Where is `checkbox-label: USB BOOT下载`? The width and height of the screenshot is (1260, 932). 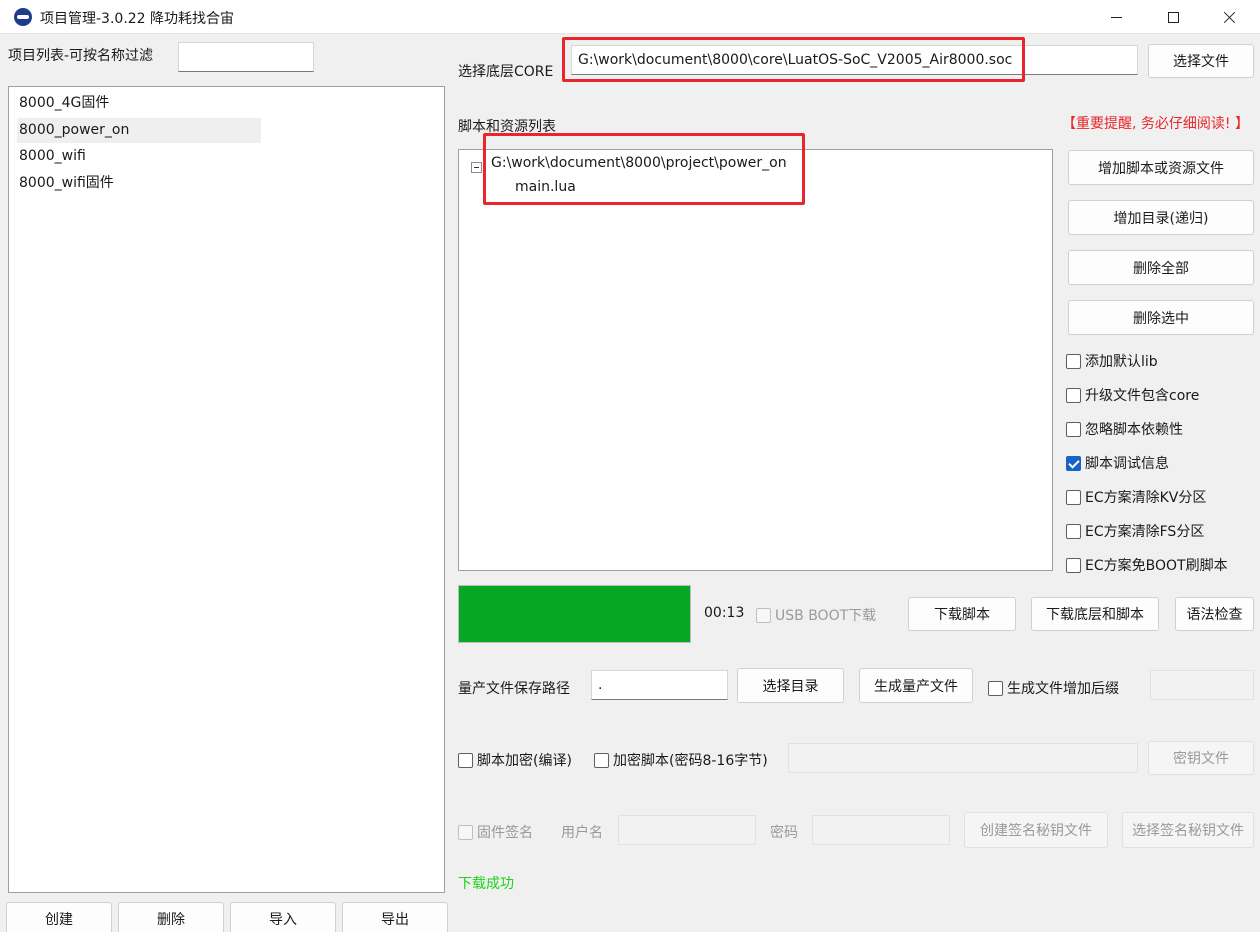 checkbox-label: USB BOOT下载 is located at coordinates (826, 616).